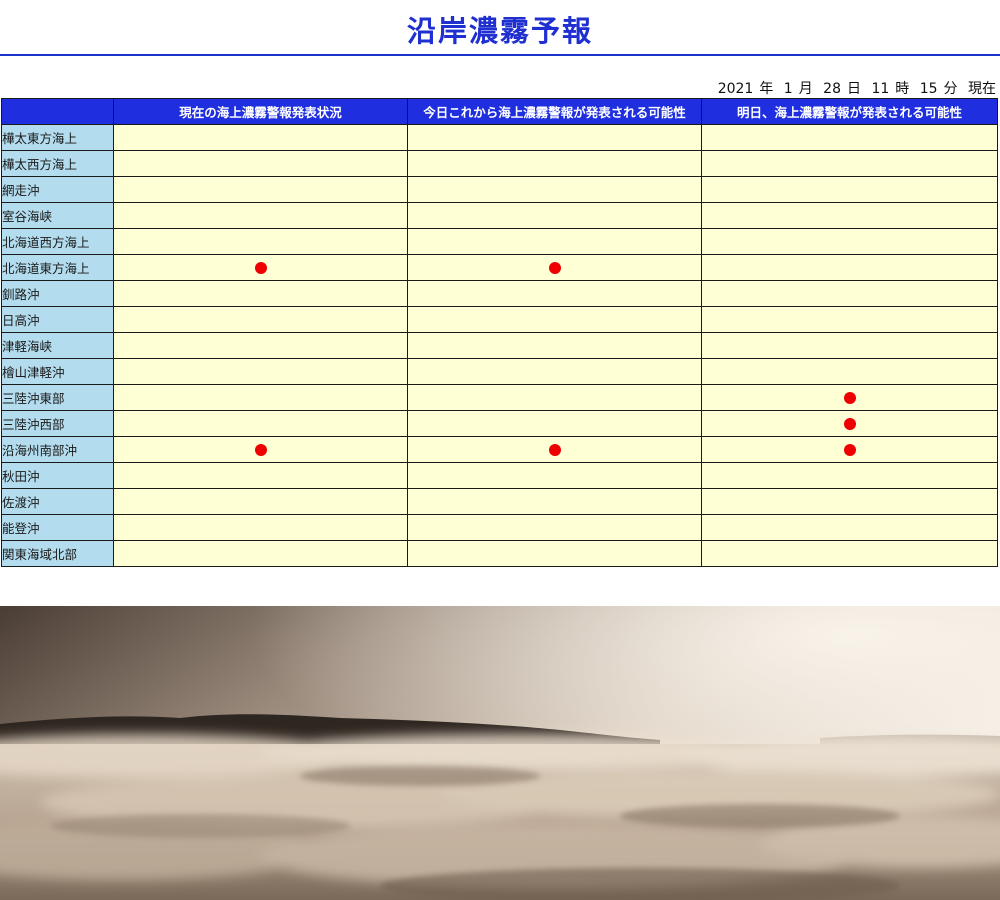 The image size is (1000, 900). Describe the element at coordinates (57, 215) in the screenshot. I see `area-name: 室谷海峡` at that location.